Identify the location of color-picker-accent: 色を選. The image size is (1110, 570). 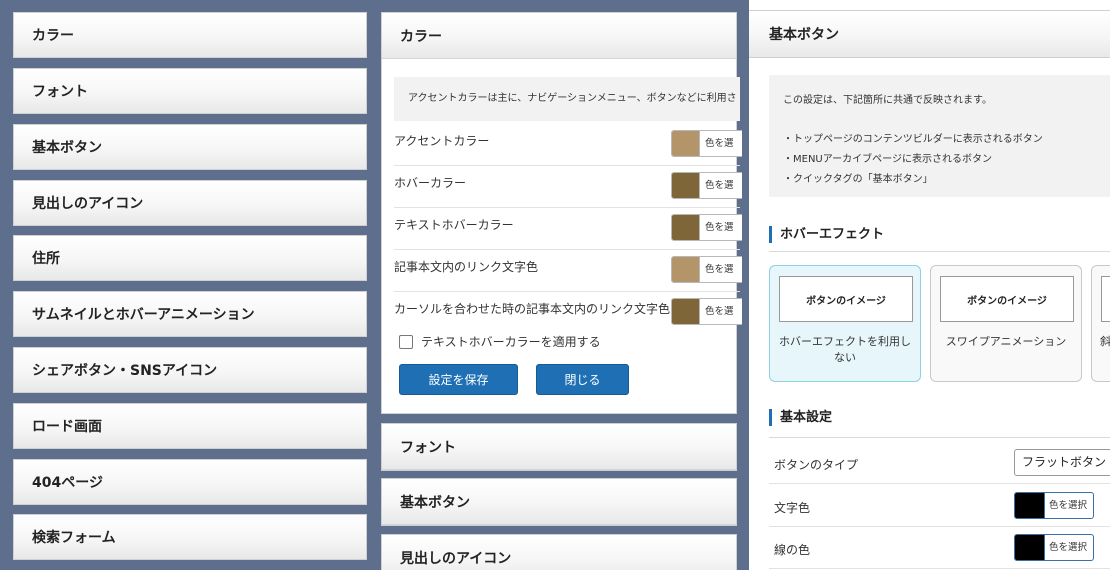
(706, 143).